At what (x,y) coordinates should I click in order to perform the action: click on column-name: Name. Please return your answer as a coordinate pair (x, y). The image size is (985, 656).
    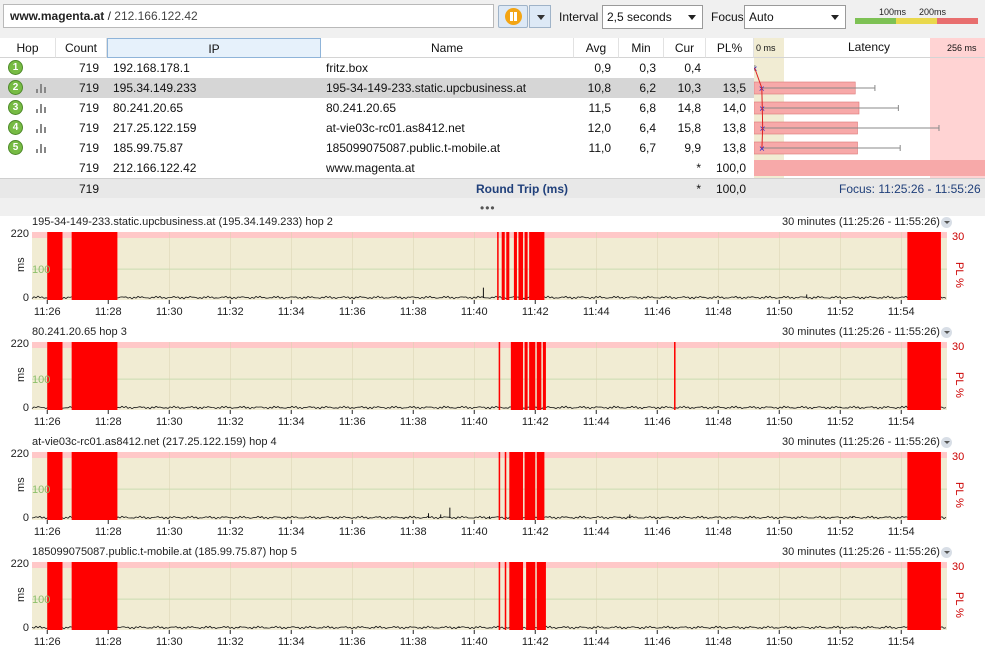
    Looking at the image, I should click on (447, 48).